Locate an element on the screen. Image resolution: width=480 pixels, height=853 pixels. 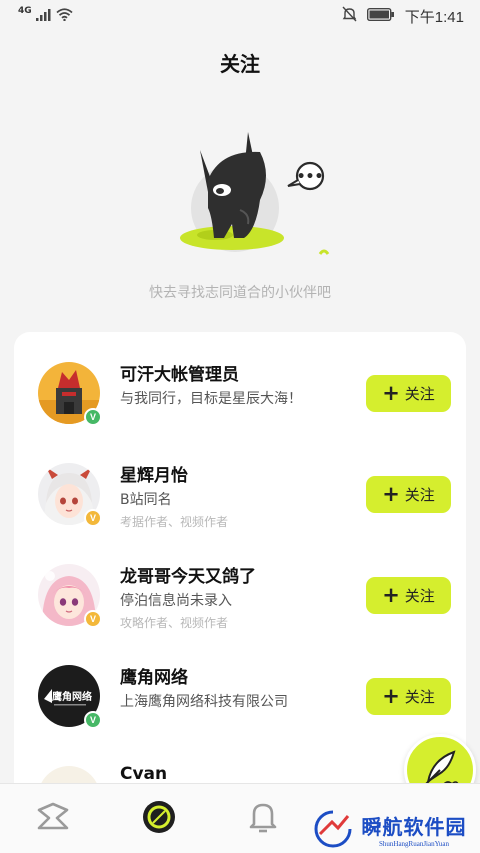
empty-state-hint: 快去寻找志同道合的小伙伴吧 is located at coordinates (240, 293).